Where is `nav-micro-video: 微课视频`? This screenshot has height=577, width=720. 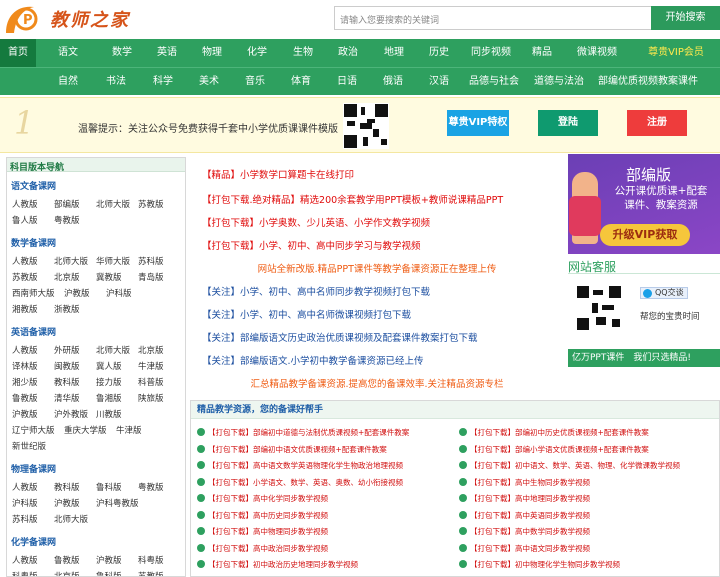 nav-micro-video: 微课视频 is located at coordinates (597, 53).